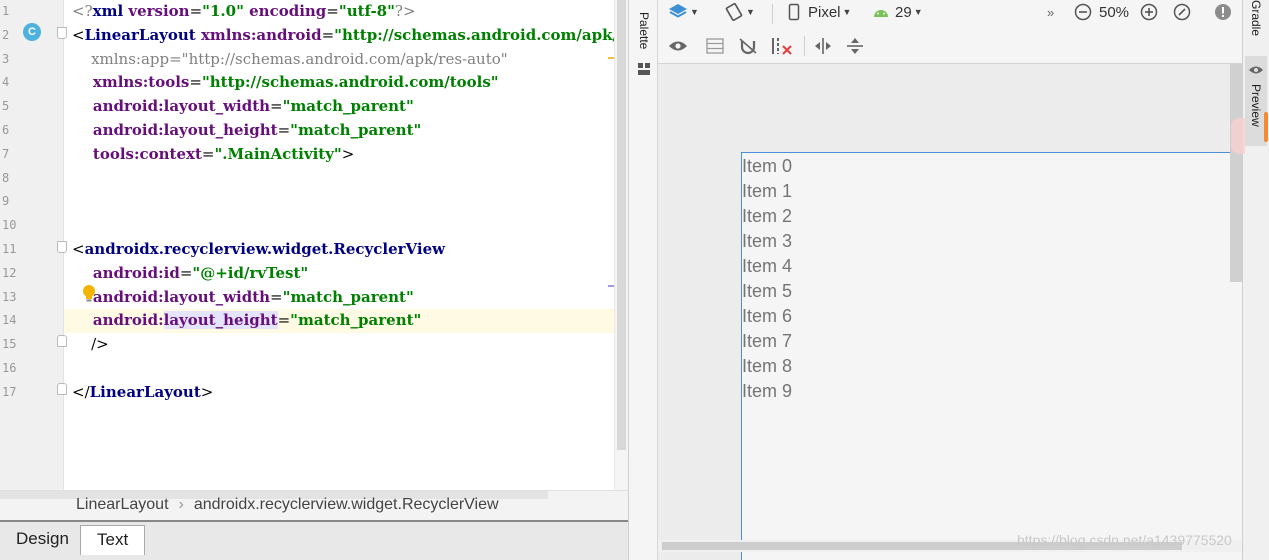 Image resolution: width=1269 pixels, height=560 pixels. Describe the element at coordinates (855, 46) in the screenshot. I see `pack-vertical-button` at that location.